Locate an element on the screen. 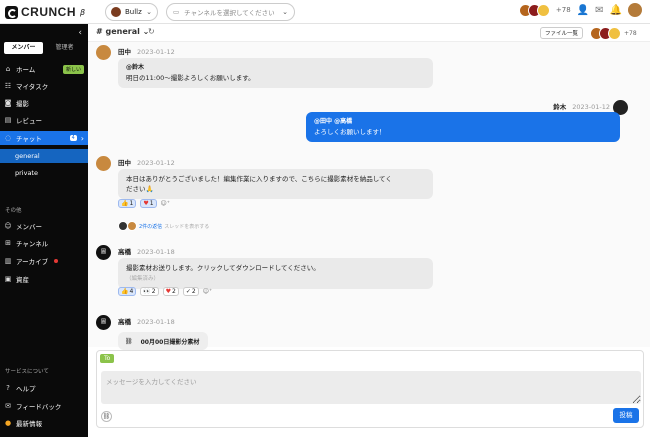 Image resolution: width=650 pixels, height=437 pixels. sidebar-item-label: 撮影 is located at coordinates (22, 104).